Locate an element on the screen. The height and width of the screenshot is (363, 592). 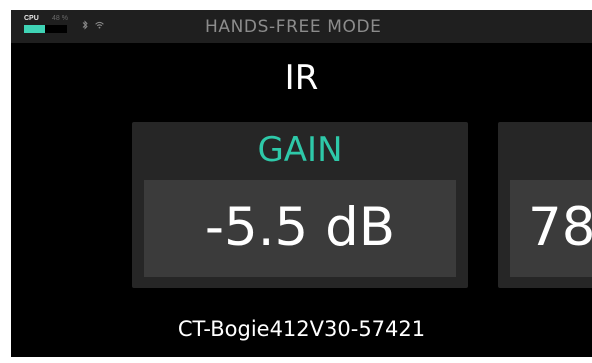
param-value-box: -5.5 dB is located at coordinates (300, 228).